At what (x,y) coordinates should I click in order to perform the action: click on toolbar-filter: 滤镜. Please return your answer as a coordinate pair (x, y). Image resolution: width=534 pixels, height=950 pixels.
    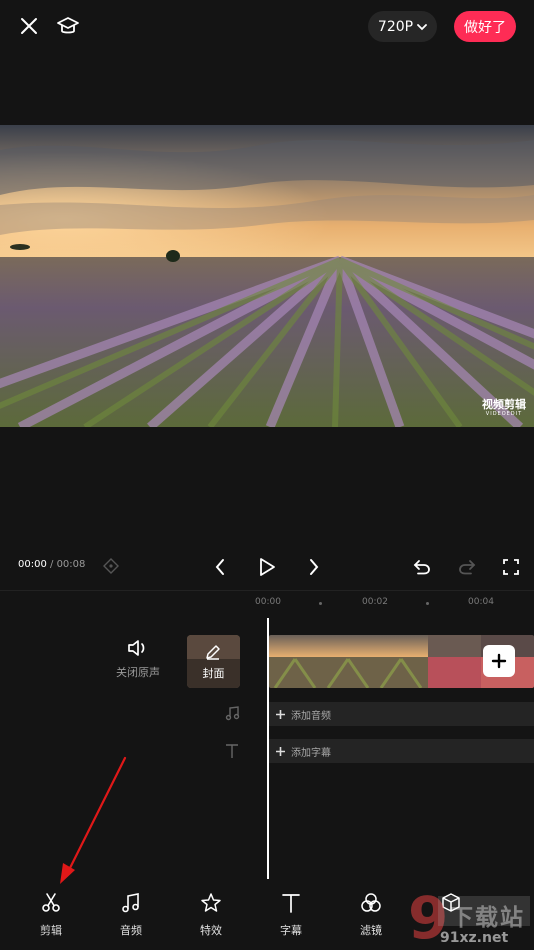
    Looking at the image, I should click on (371, 915).